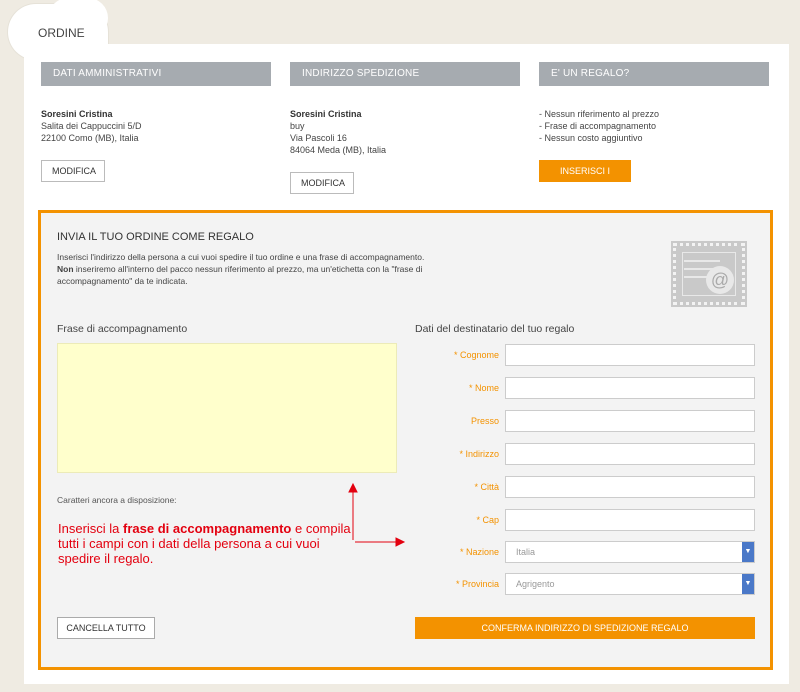  Describe the element at coordinates (61, 33) in the screenshot. I see `order-tab-label: ORDINE` at that location.